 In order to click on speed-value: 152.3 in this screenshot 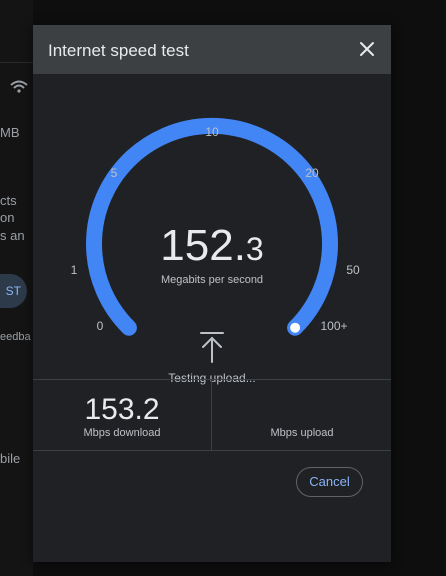, I will do `click(211, 245)`.